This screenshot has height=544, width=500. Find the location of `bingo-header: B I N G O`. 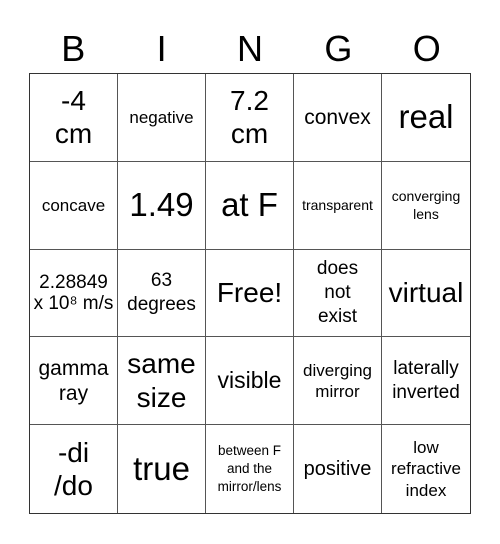

bingo-header: B I N G O is located at coordinates (250, 49).